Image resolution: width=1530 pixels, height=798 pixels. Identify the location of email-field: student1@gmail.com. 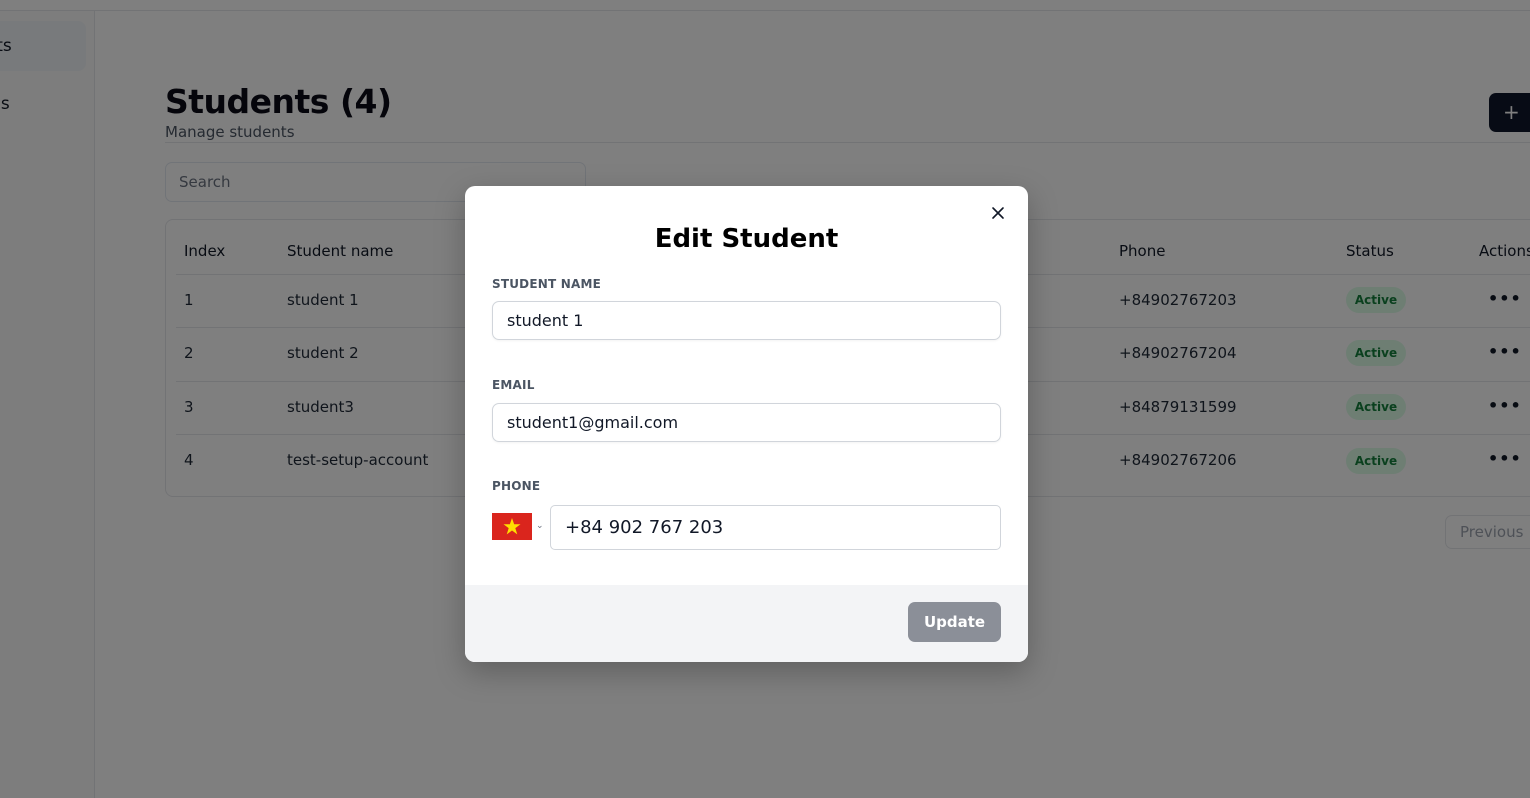
(746, 422).